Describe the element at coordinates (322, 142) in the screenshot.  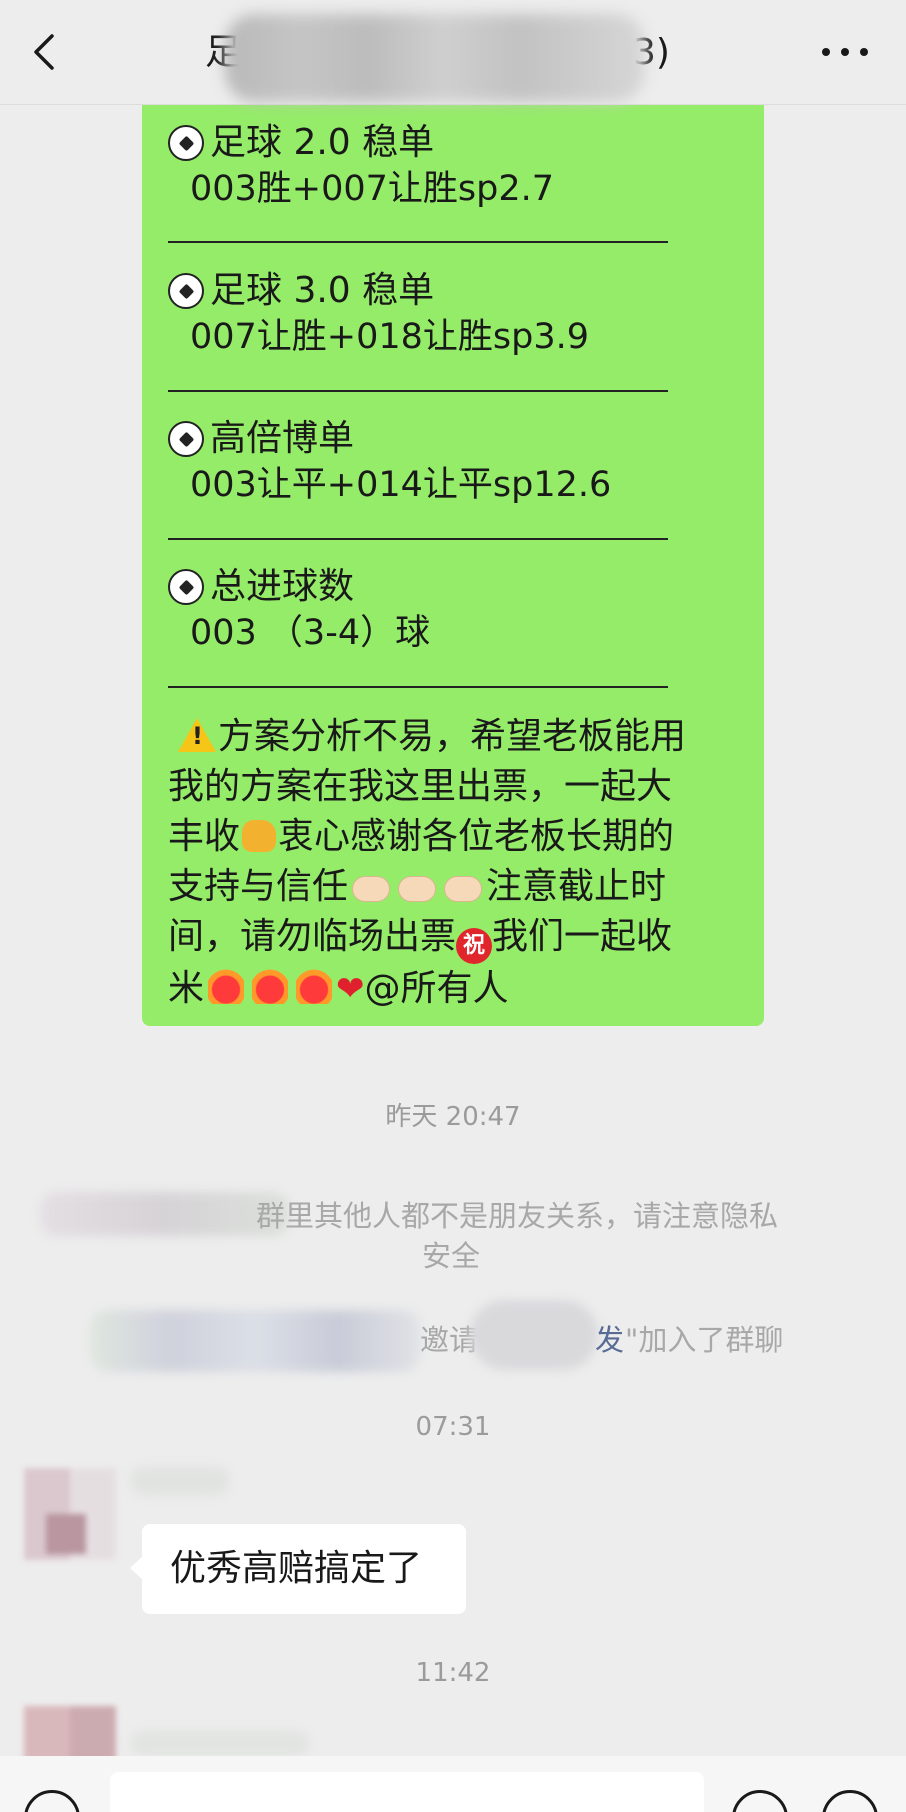
I see `section-title: 足球 2.0 稳单` at that location.